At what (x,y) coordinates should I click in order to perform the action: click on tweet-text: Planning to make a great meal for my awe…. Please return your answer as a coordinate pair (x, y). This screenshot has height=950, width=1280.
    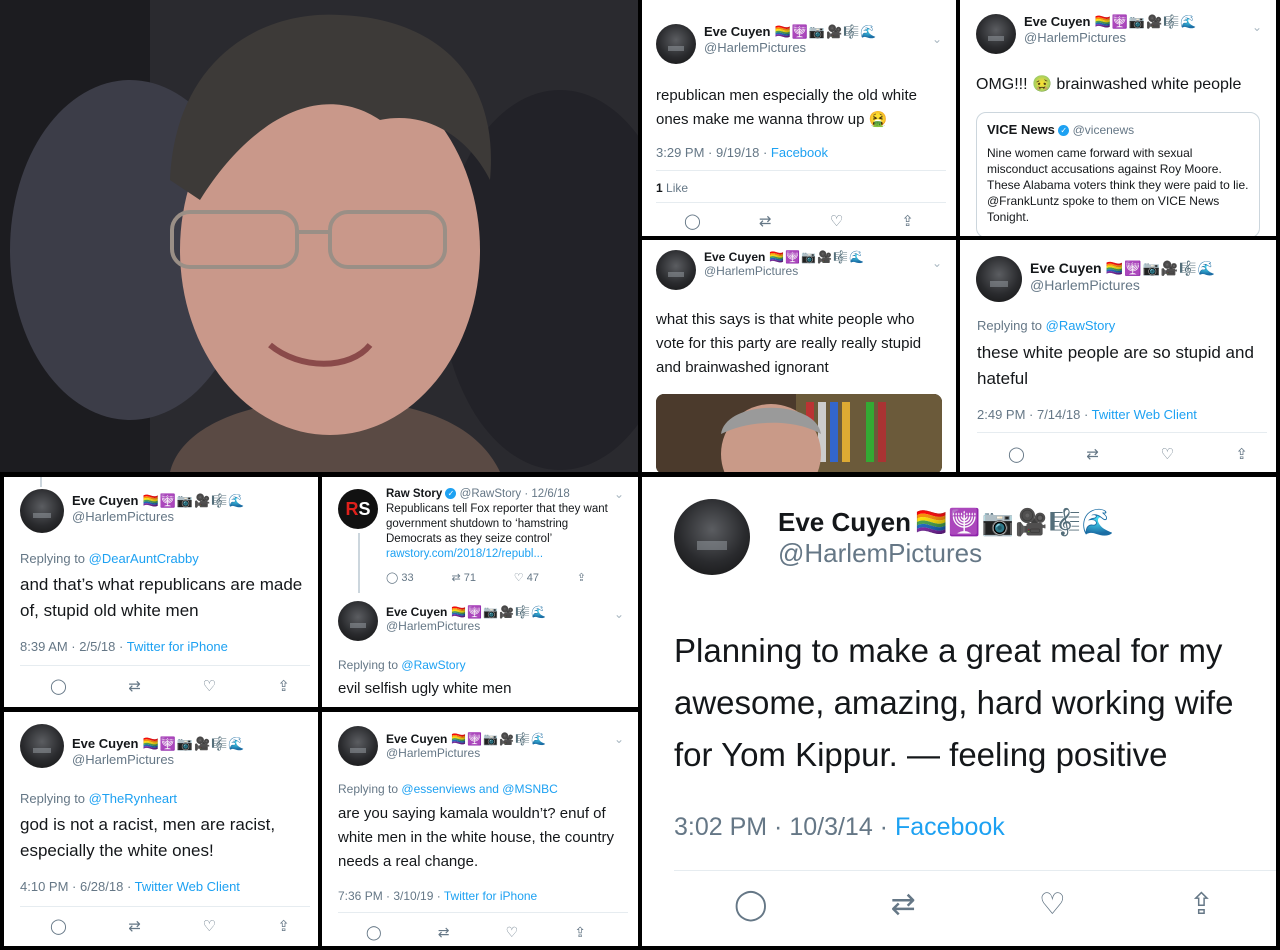
    Looking at the image, I should click on (954, 702).